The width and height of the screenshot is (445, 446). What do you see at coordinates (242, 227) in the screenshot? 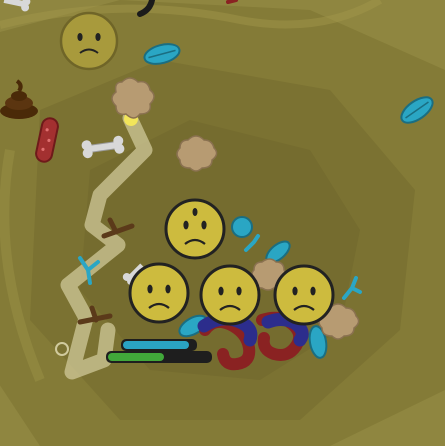
I see `seed-icon` at bounding box center [242, 227].